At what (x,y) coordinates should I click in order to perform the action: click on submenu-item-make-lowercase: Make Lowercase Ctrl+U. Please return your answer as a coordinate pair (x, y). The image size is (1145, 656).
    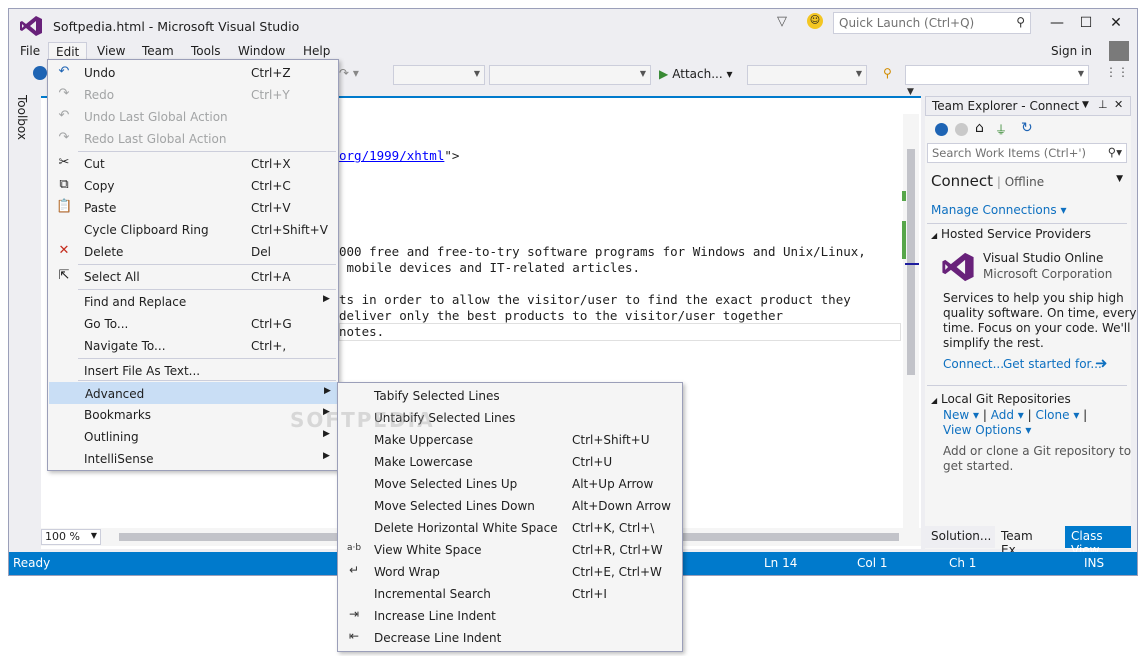
    Looking at the image, I should click on (510, 462).